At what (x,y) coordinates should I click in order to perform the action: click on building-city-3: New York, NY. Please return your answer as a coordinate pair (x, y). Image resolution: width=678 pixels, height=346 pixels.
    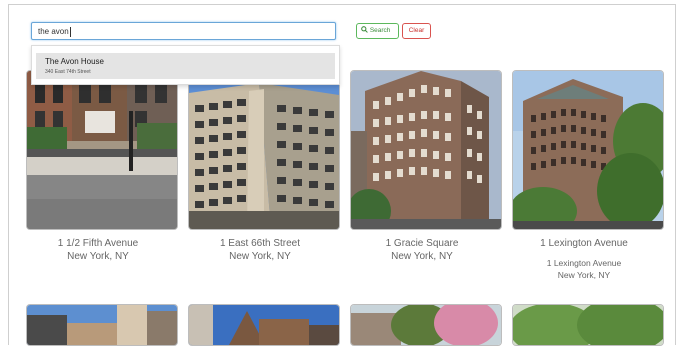
    Looking at the image, I should click on (422, 256).